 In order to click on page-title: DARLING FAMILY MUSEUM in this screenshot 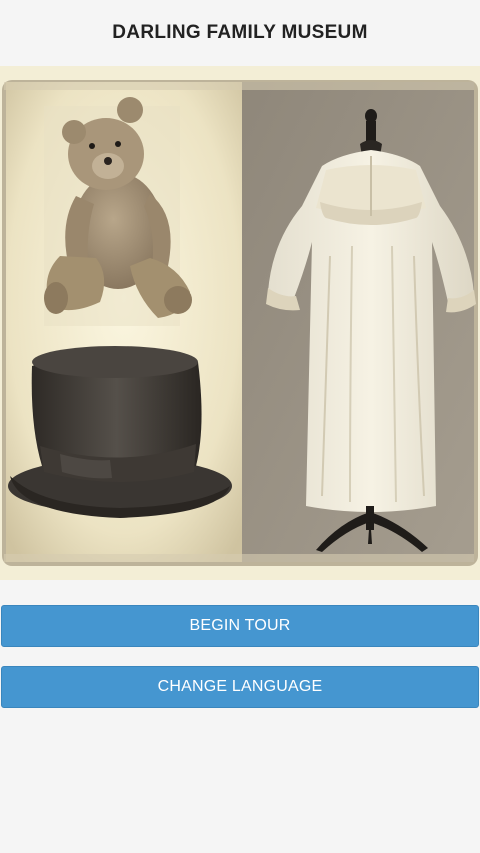, I will do `click(240, 32)`.